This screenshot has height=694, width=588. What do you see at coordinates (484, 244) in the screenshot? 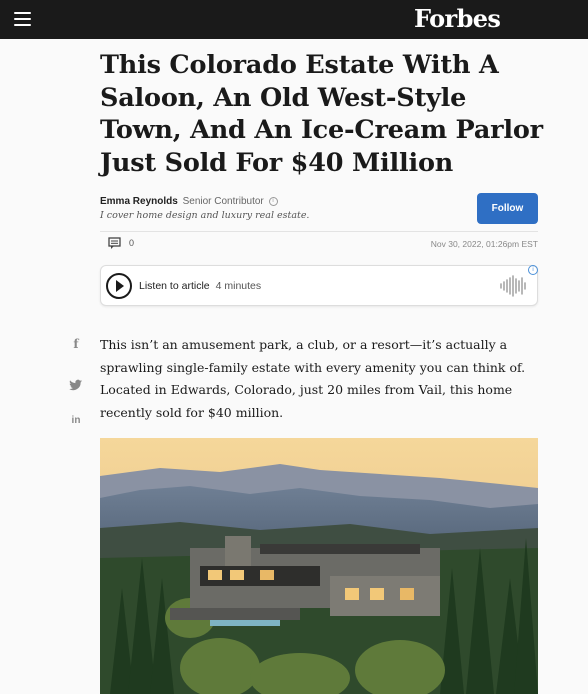
I see `publish-date: Nov 30, 2022, 01:26pm EST` at bounding box center [484, 244].